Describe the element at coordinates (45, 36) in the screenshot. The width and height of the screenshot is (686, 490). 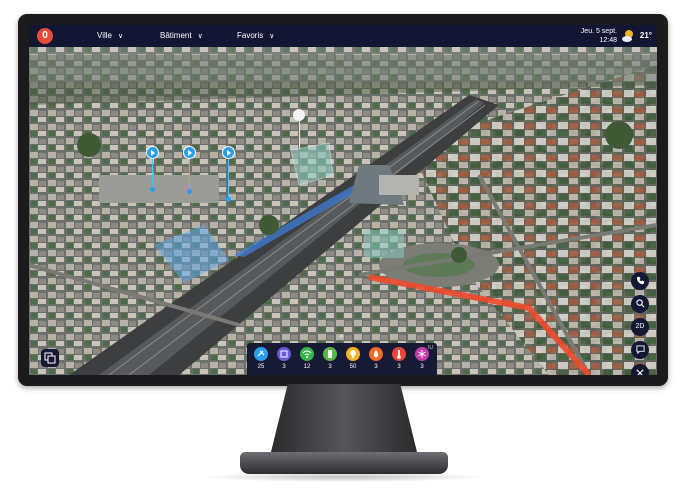
I see `brand-logo: 0` at that location.